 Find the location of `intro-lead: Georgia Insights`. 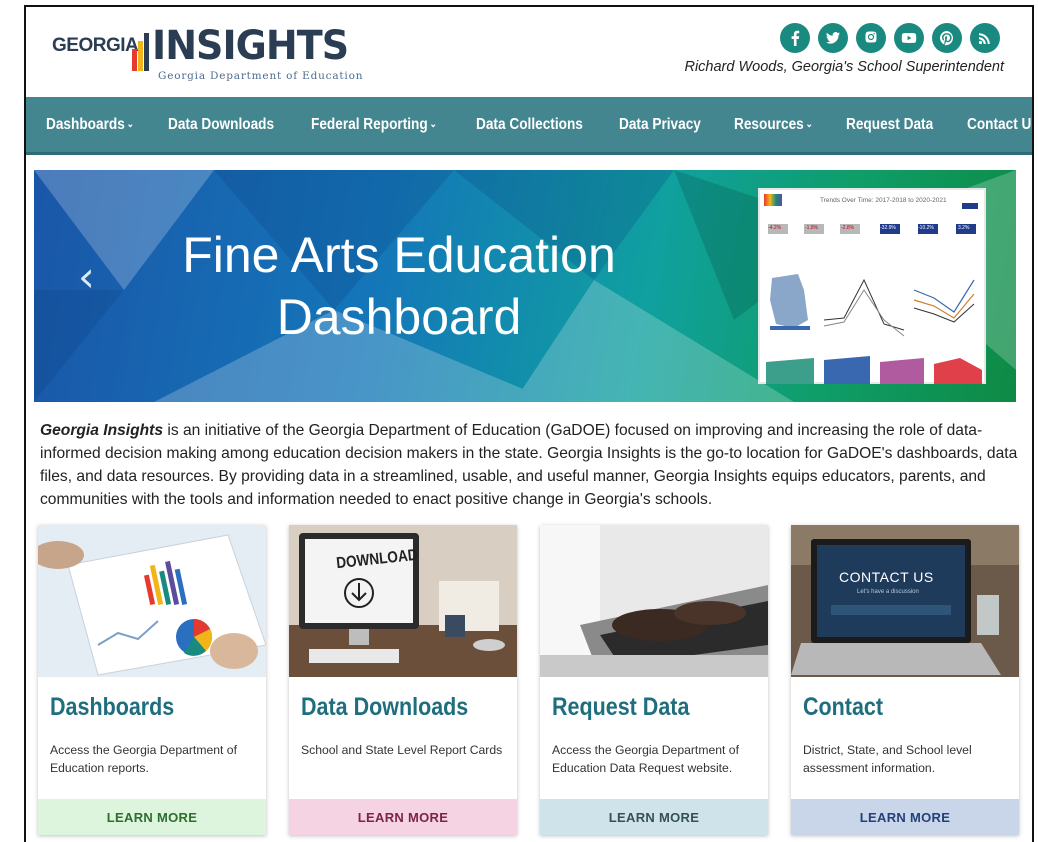

intro-lead: Georgia Insights is located at coordinates (102, 430).